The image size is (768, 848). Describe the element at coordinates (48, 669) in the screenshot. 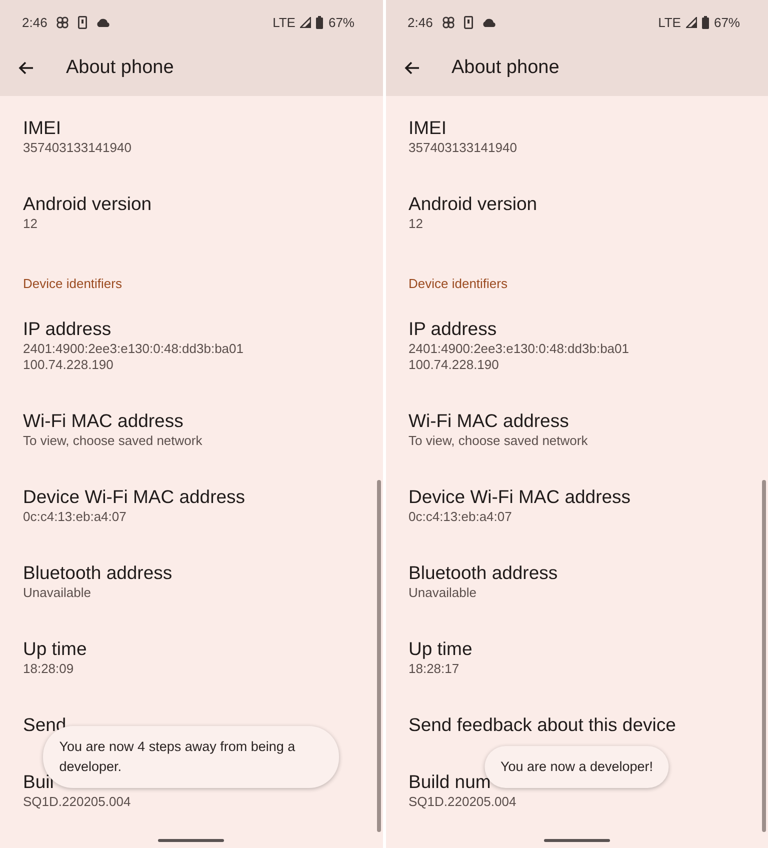

I see `setting-value: 18:28:09` at that location.